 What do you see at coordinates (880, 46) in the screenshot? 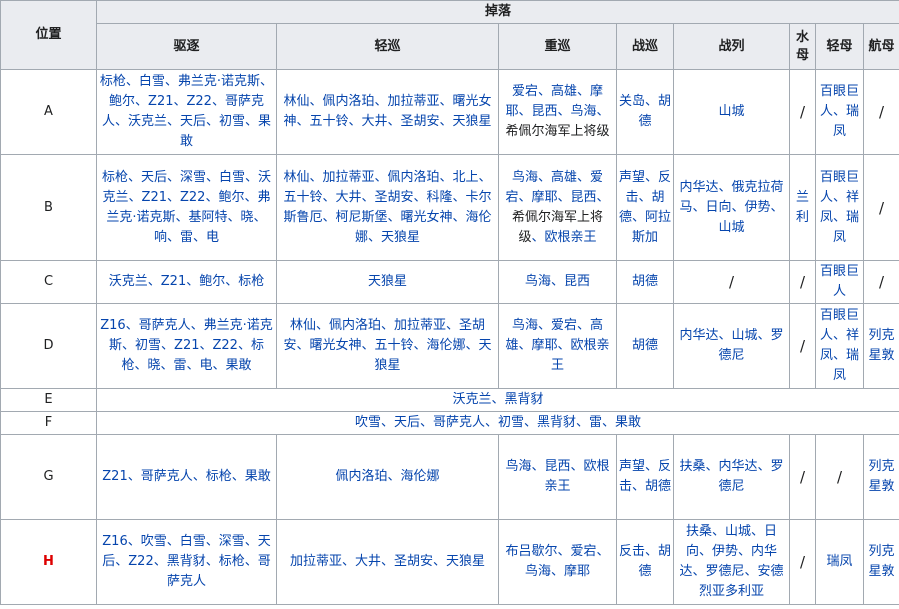
I see `header-carrier: 航母` at bounding box center [880, 46].